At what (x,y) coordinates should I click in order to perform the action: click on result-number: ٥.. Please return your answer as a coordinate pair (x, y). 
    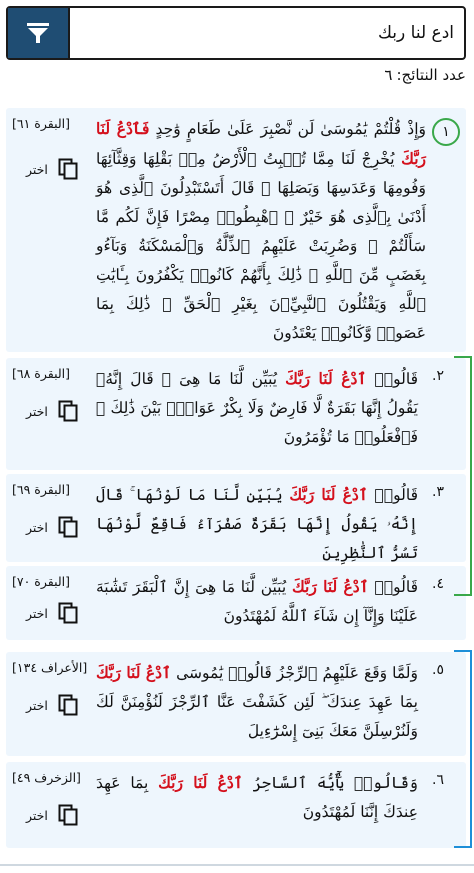
    Looking at the image, I should click on (438, 670).